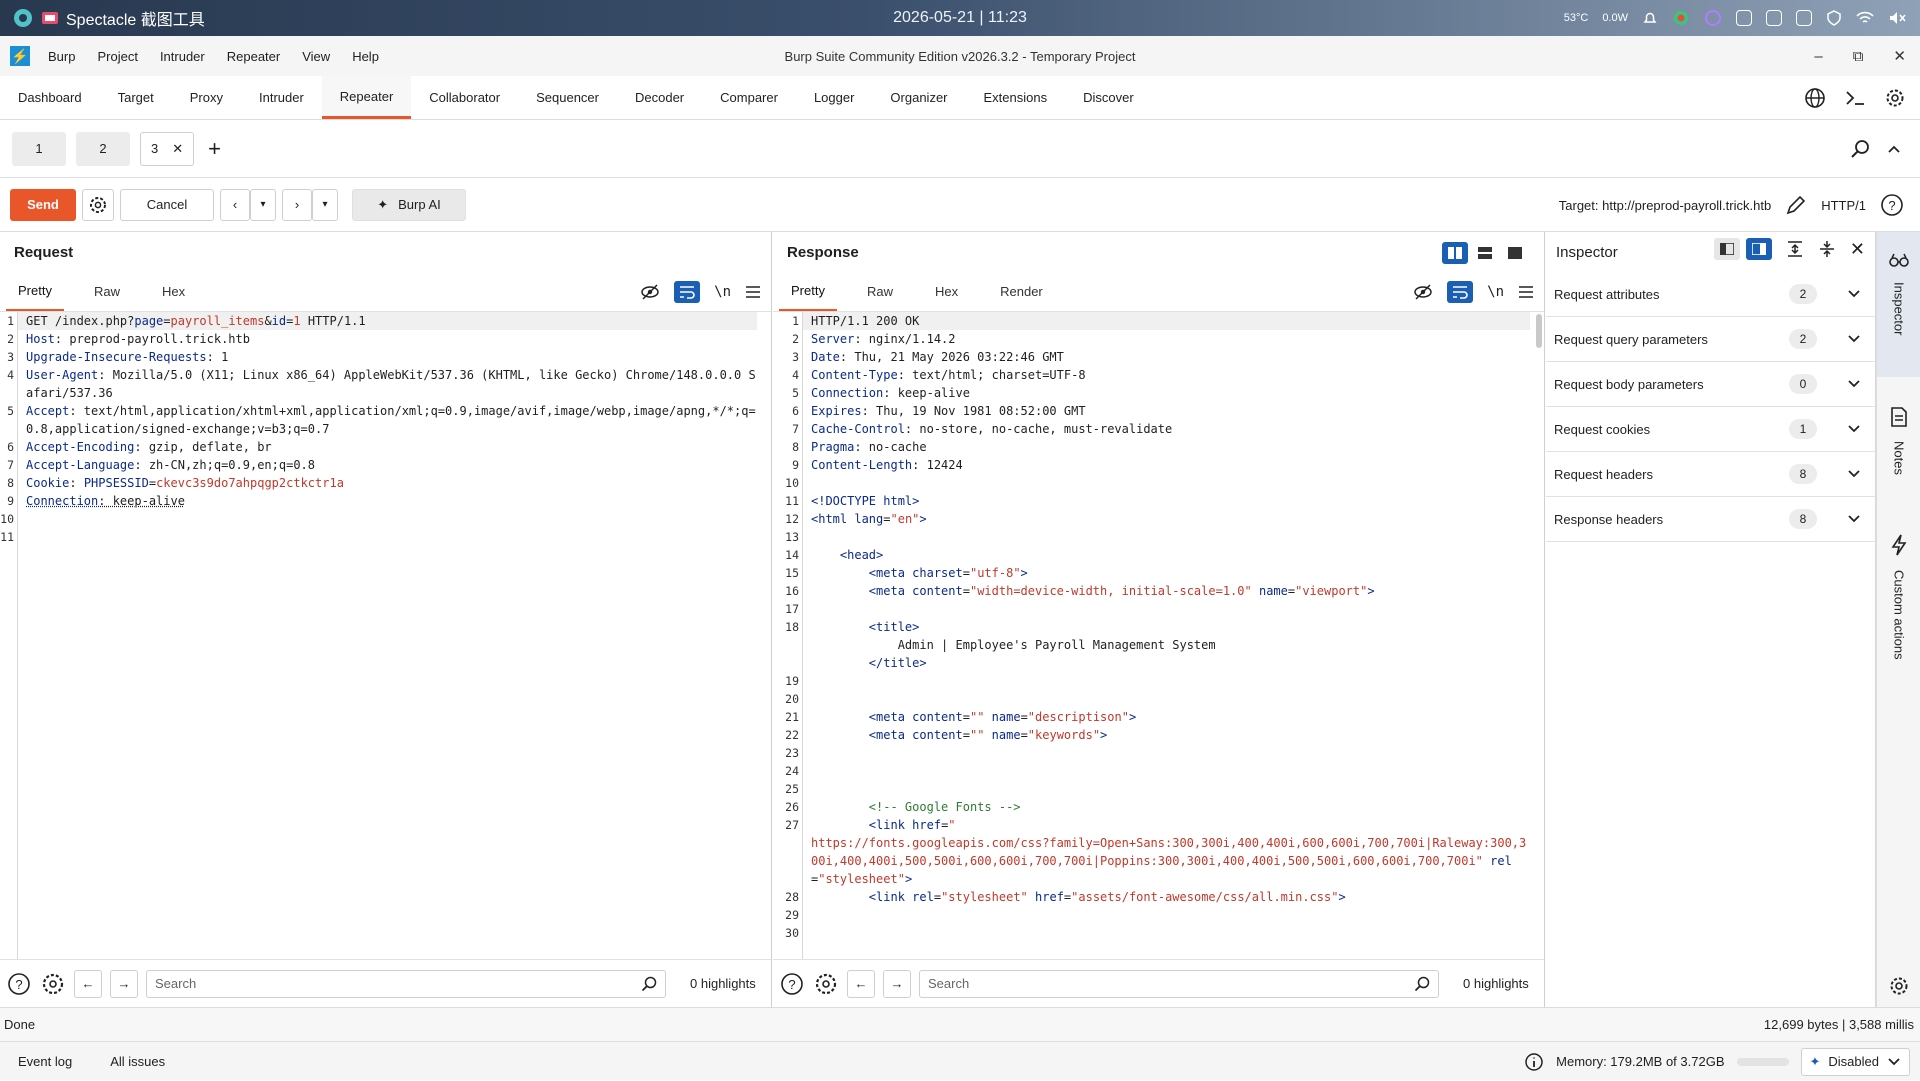 The width and height of the screenshot is (1920, 1081). Describe the element at coordinates (1744, 18) in the screenshot. I see `clipboard-icon` at that location.